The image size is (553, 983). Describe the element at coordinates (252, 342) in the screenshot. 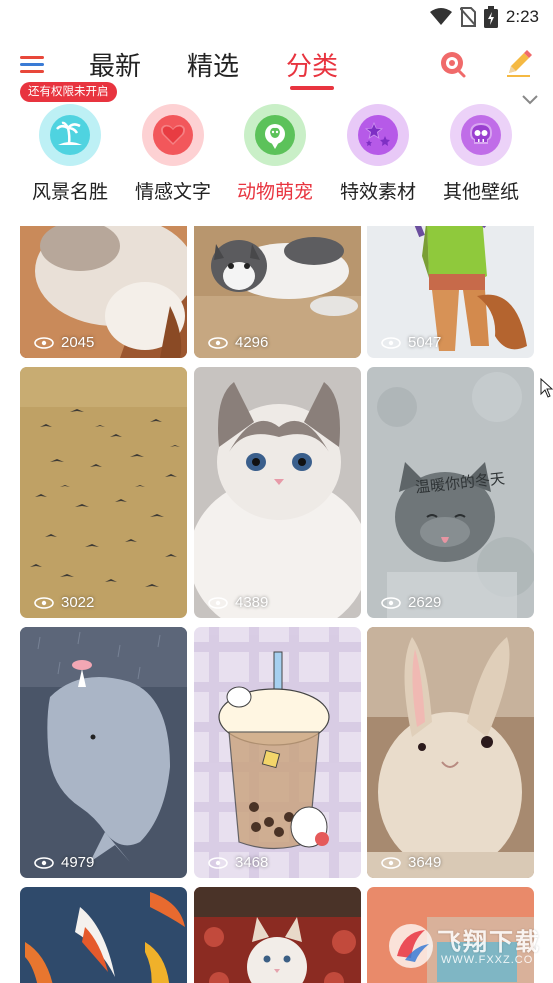

I see `view-count-value: 4296` at that location.